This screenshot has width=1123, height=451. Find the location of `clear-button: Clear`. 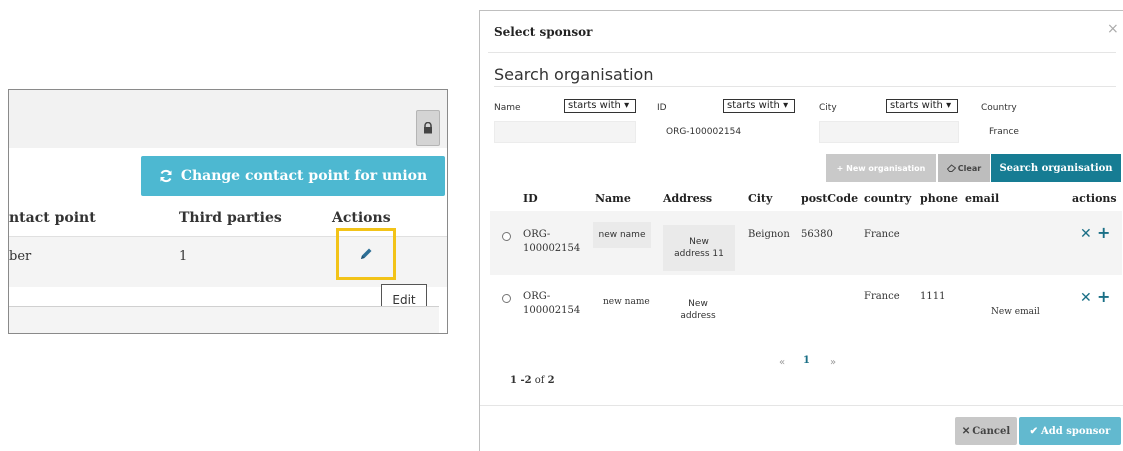

clear-button: Clear is located at coordinates (964, 168).